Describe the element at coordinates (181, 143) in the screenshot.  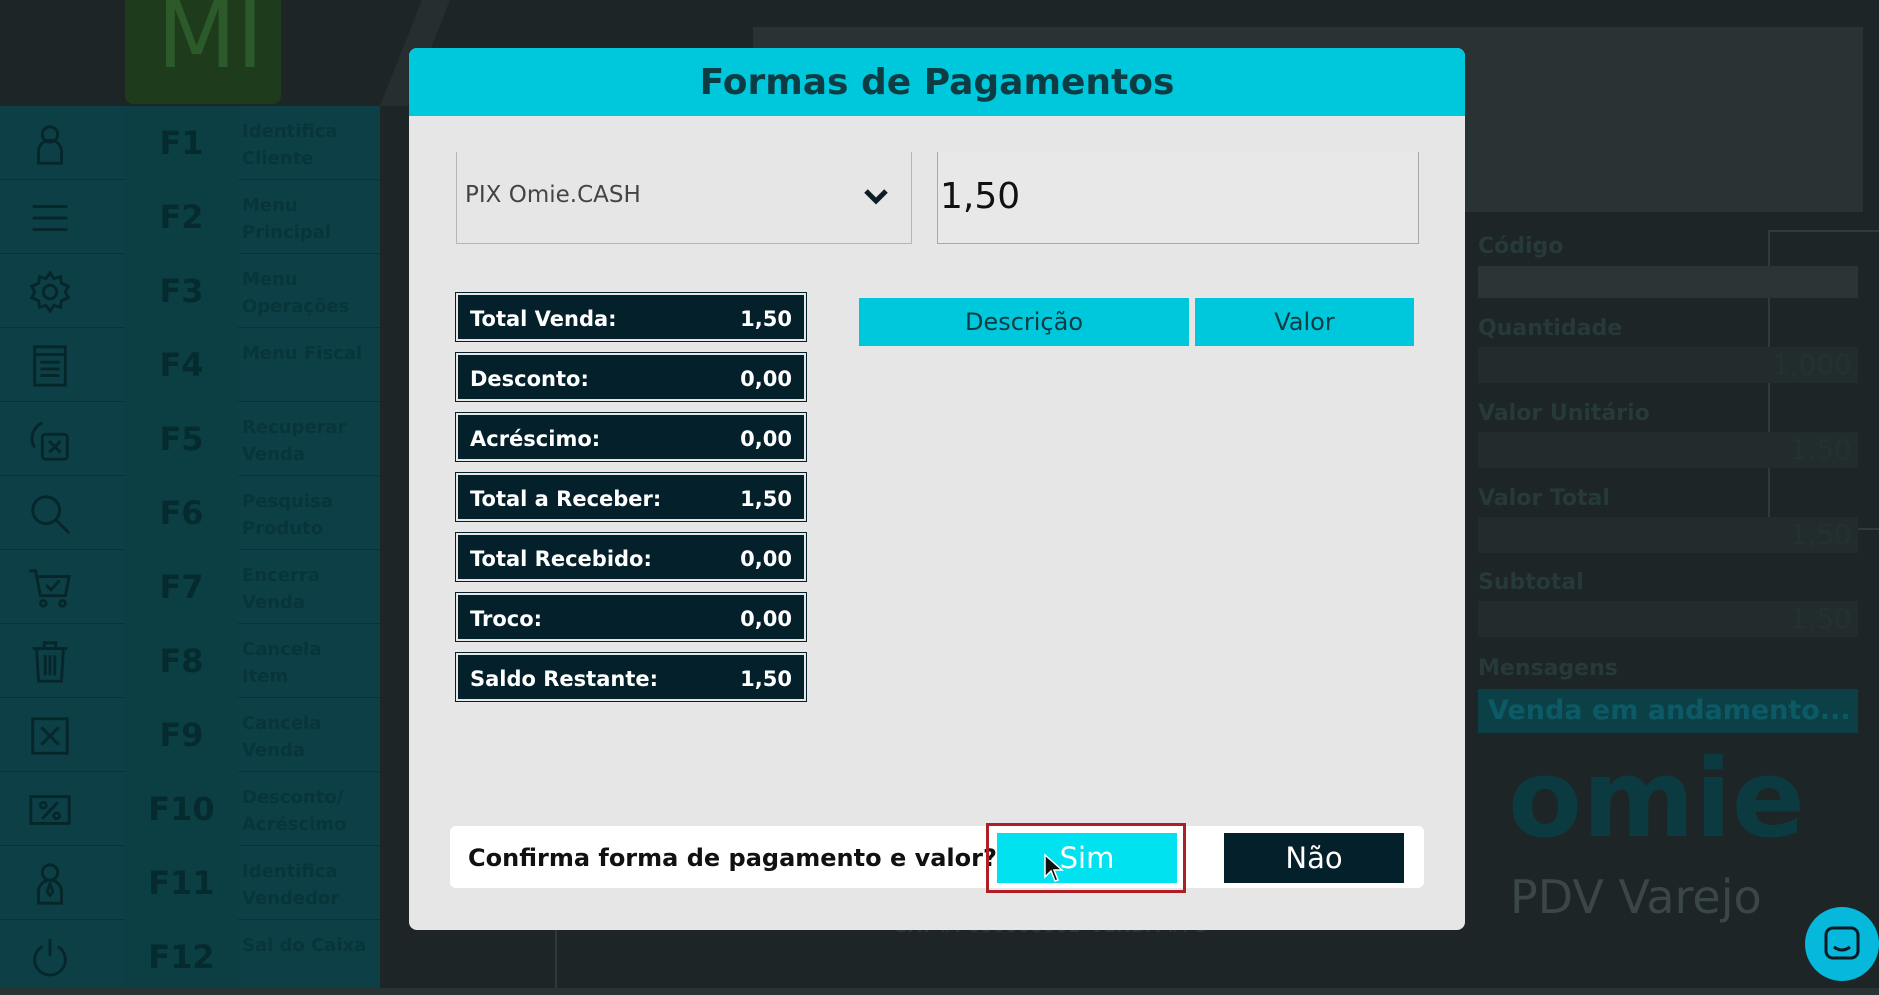
I see `function-key: F1` at that location.